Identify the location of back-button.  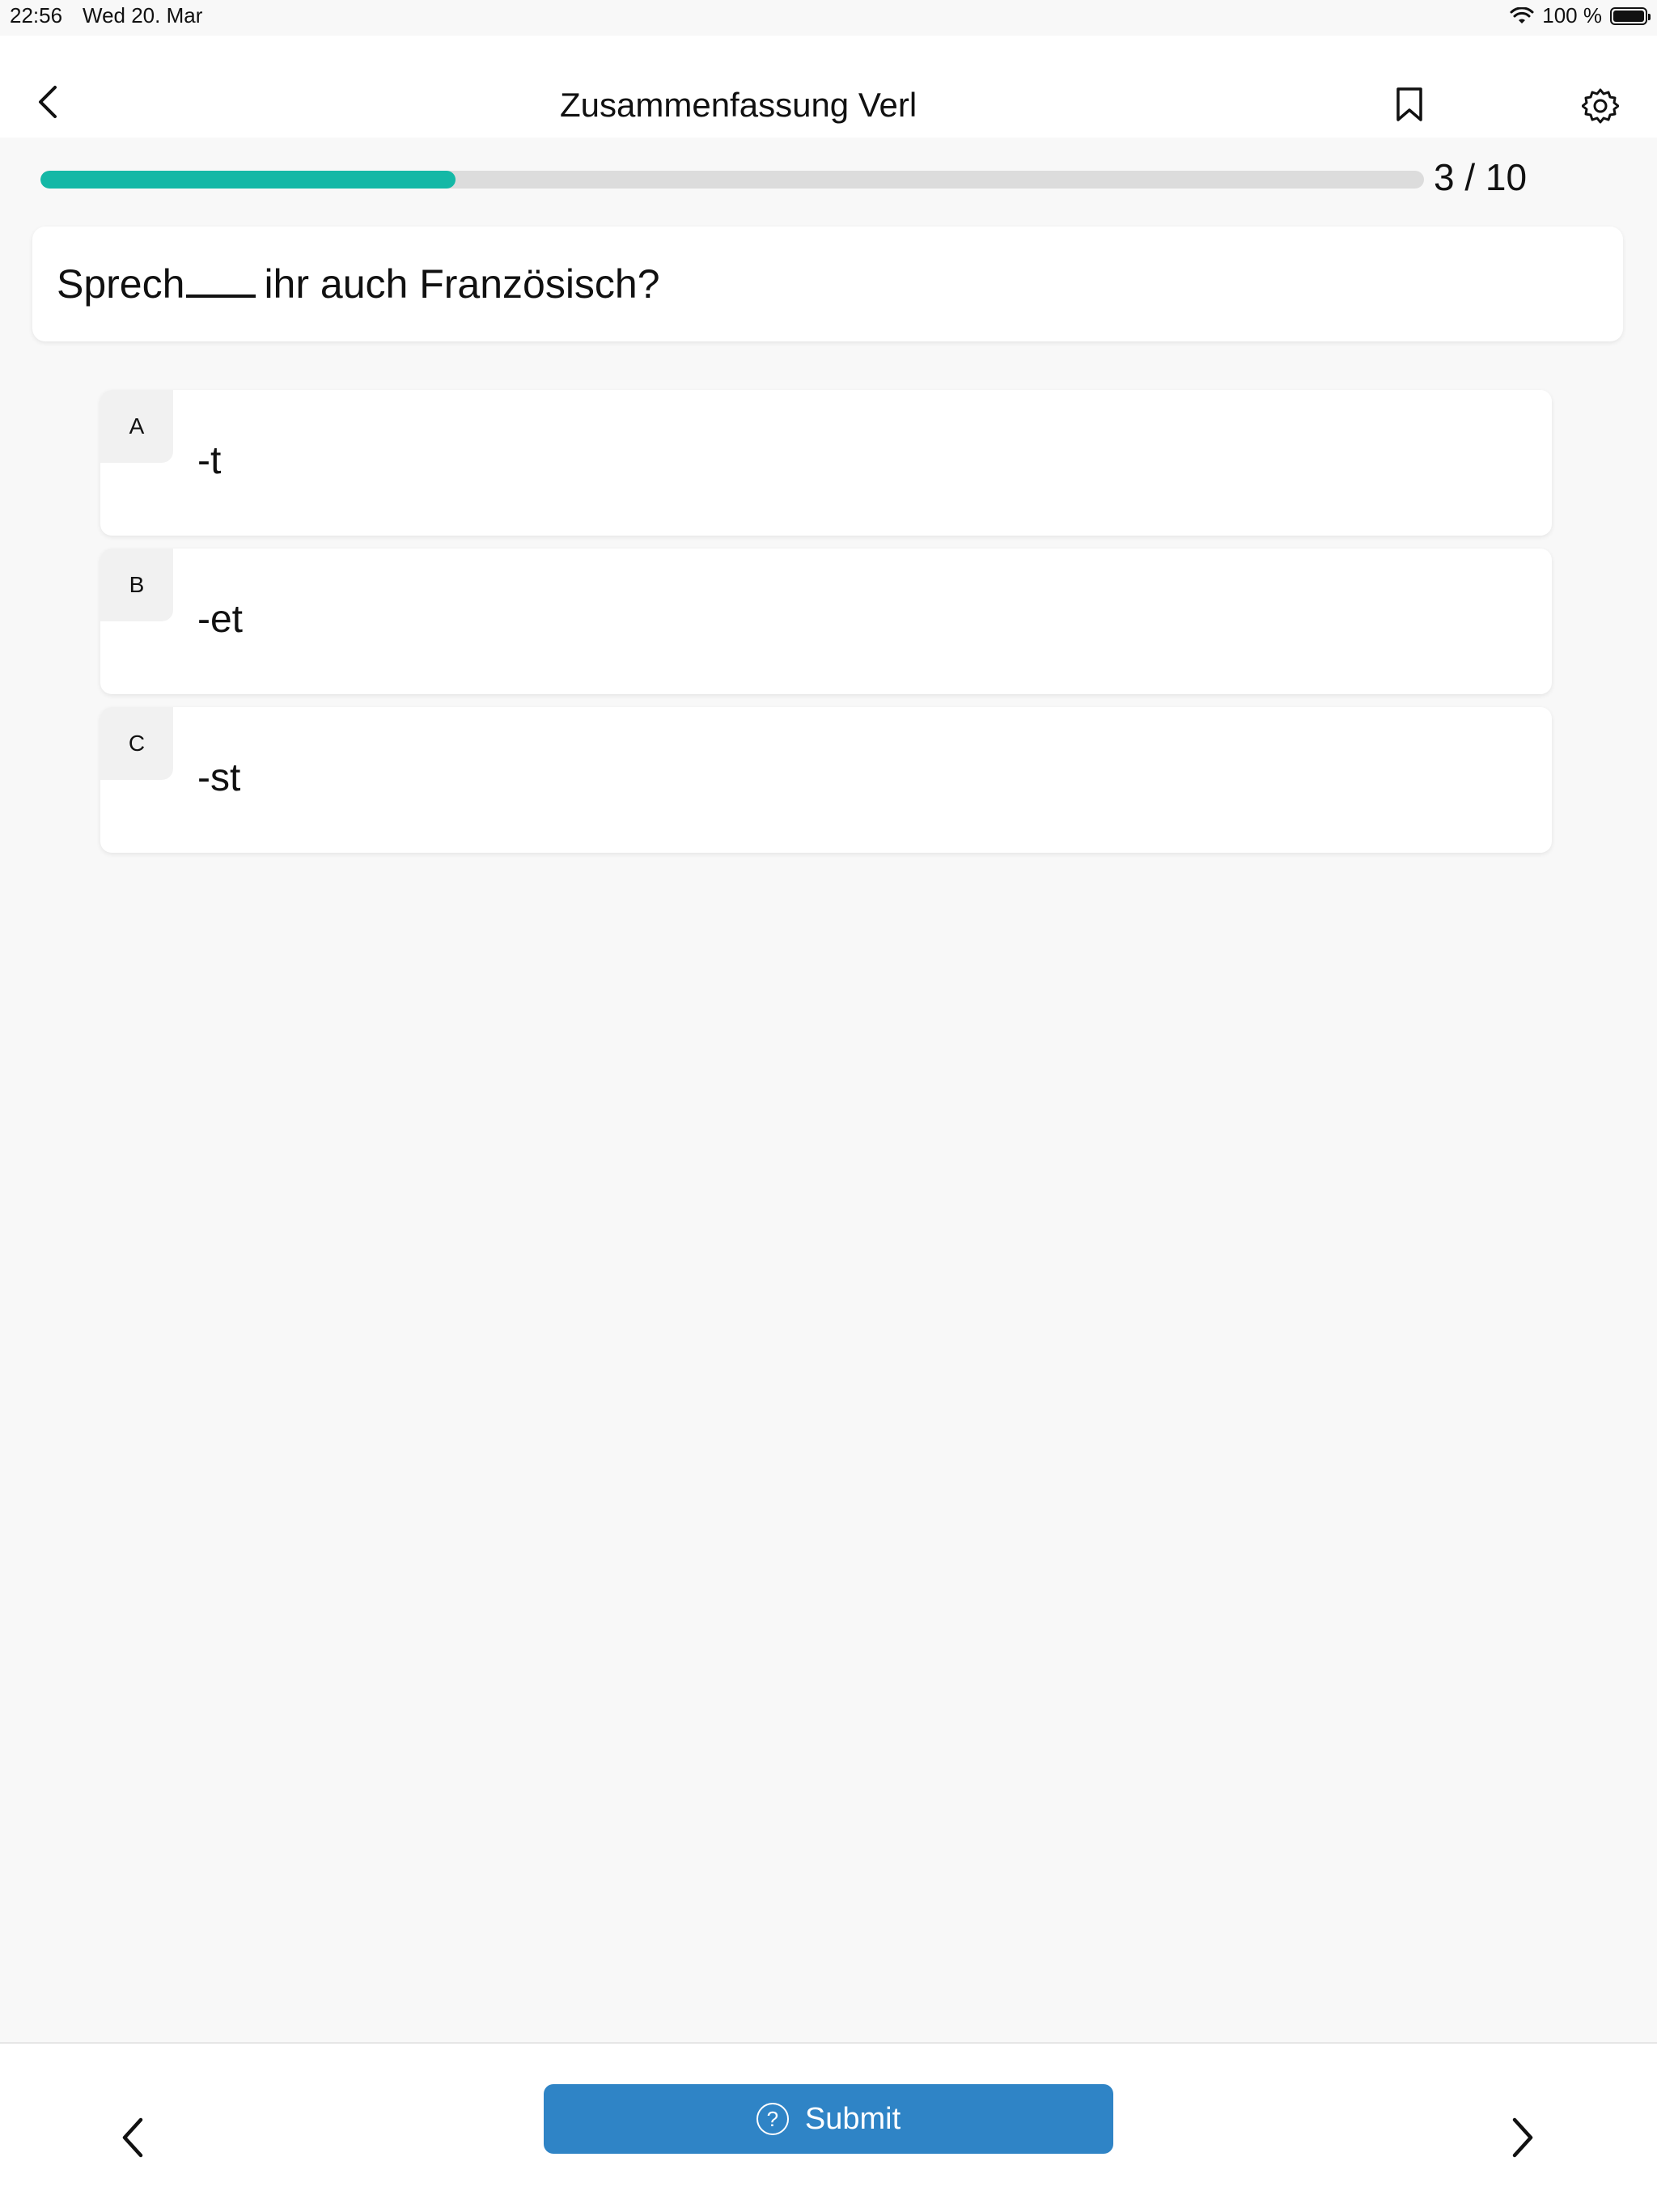
(48, 102).